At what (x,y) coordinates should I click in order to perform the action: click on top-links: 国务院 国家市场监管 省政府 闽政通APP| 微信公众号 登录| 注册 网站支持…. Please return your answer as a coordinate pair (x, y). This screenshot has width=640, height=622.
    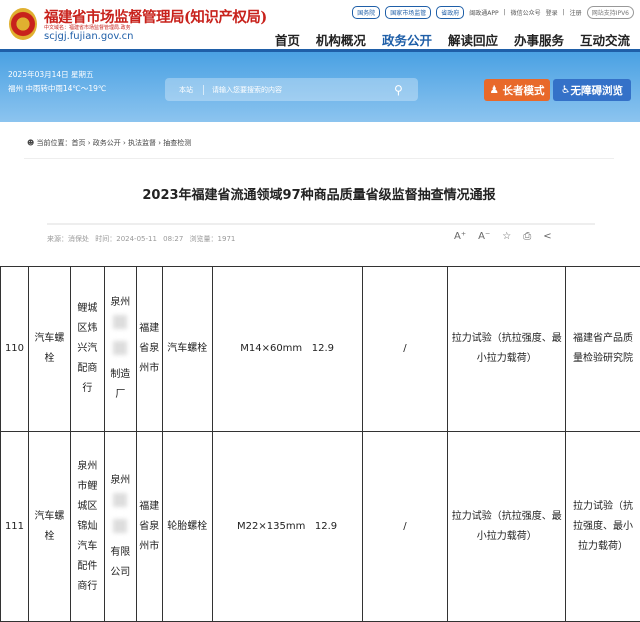
    Looking at the image, I should click on (493, 12).